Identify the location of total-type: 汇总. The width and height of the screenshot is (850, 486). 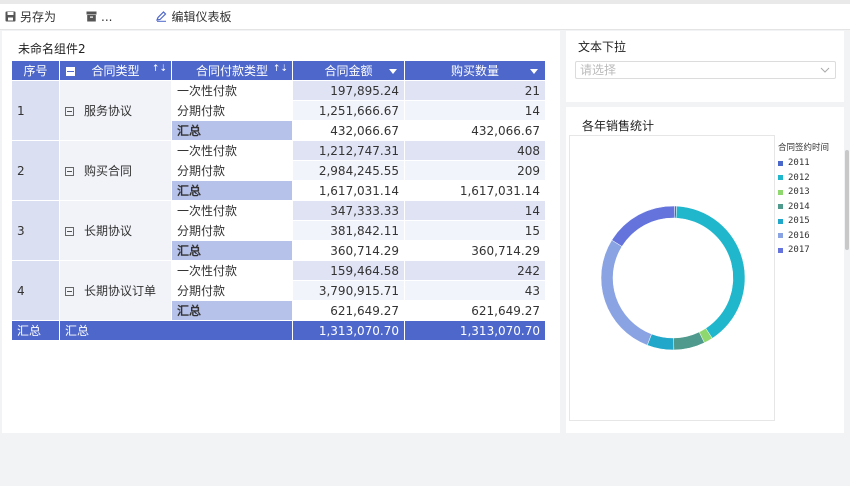
(176, 330).